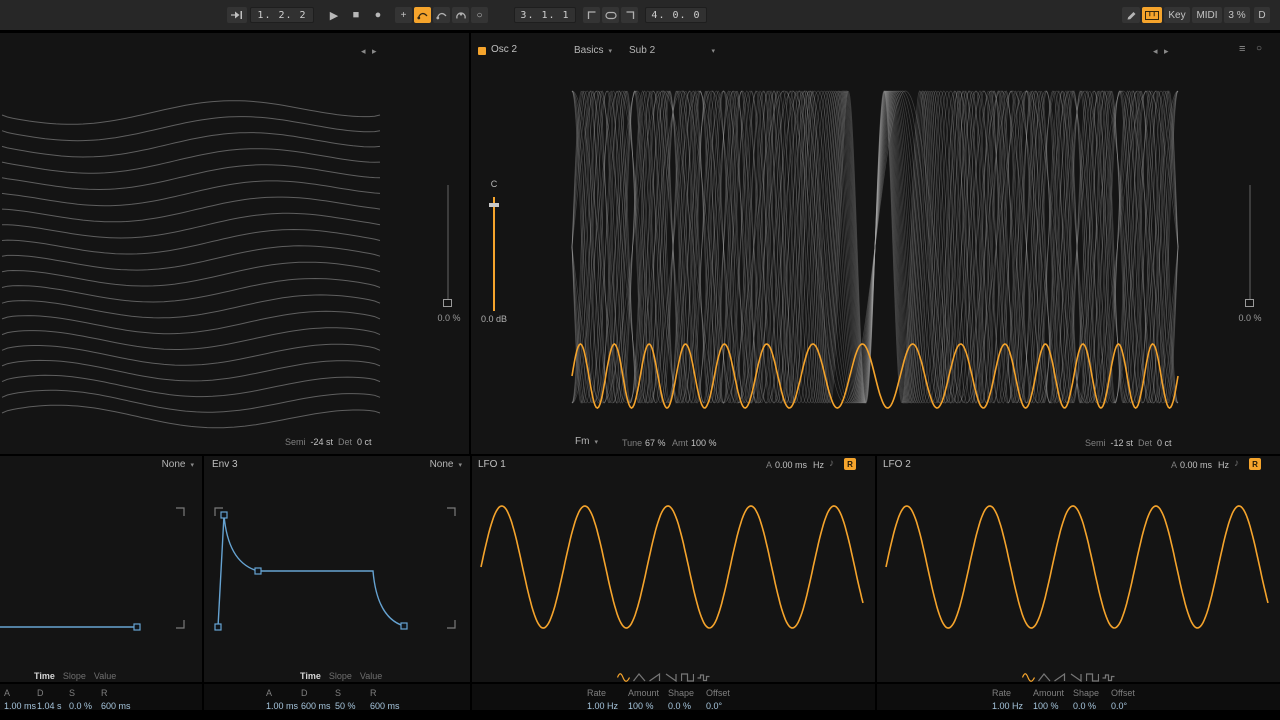 The image size is (1280, 720). I want to click on lfo1-rate-label: Rate, so click(597, 693).